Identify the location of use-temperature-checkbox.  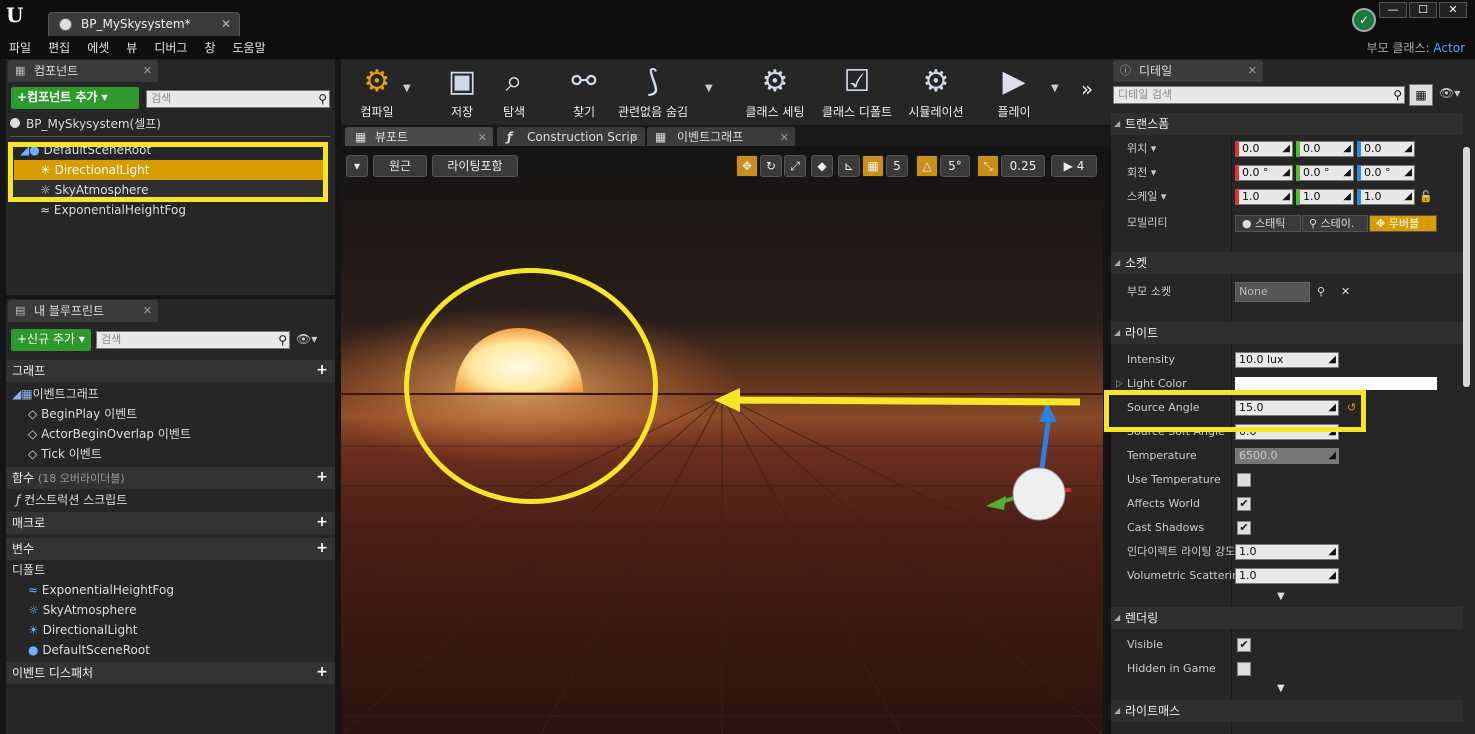
(1244, 480).